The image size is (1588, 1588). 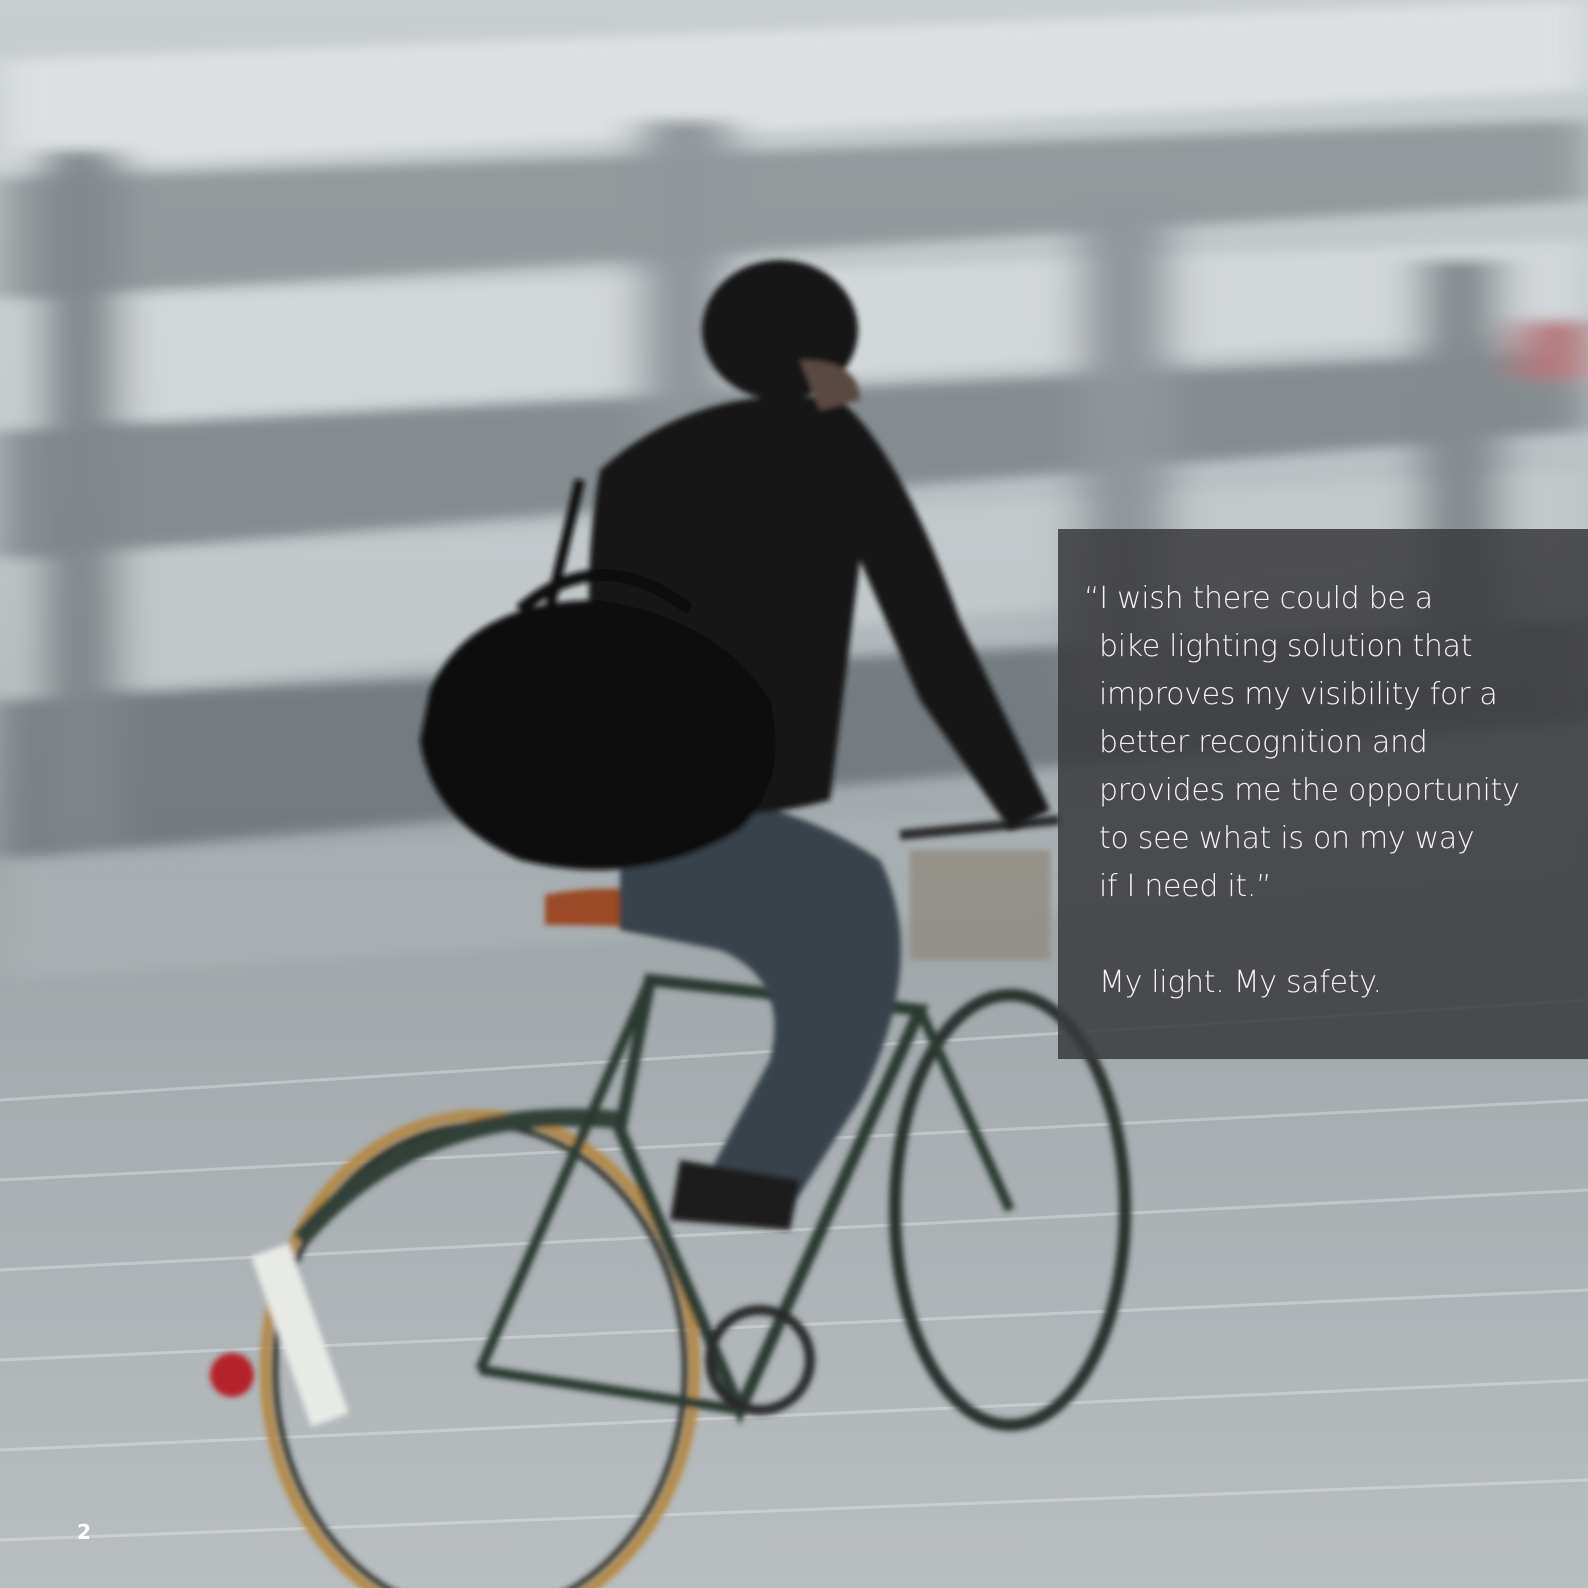 What do you see at coordinates (1287, 838) in the screenshot?
I see `quote-line: to see what is on my way` at bounding box center [1287, 838].